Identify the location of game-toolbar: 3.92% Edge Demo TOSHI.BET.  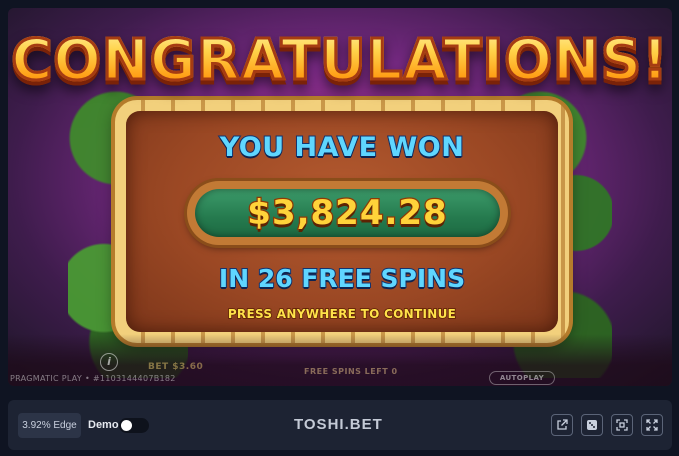
(340, 425).